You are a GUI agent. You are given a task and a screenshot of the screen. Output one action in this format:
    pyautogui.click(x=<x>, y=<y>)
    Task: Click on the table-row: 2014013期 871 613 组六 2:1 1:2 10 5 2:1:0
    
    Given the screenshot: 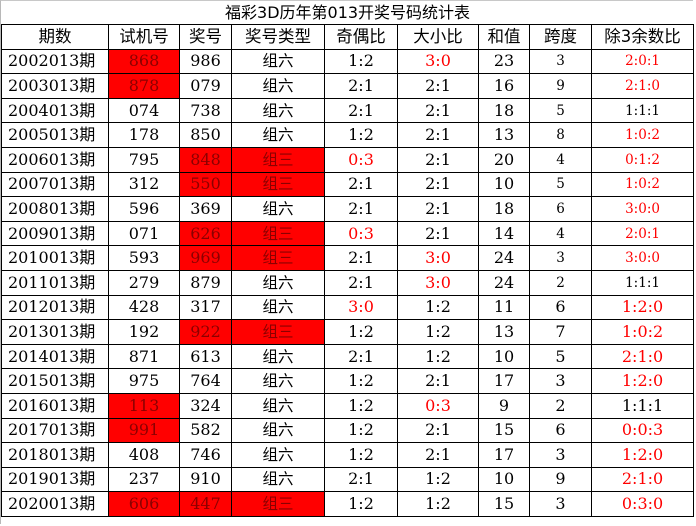 What is the action you would take?
    pyautogui.click(x=348, y=356)
    